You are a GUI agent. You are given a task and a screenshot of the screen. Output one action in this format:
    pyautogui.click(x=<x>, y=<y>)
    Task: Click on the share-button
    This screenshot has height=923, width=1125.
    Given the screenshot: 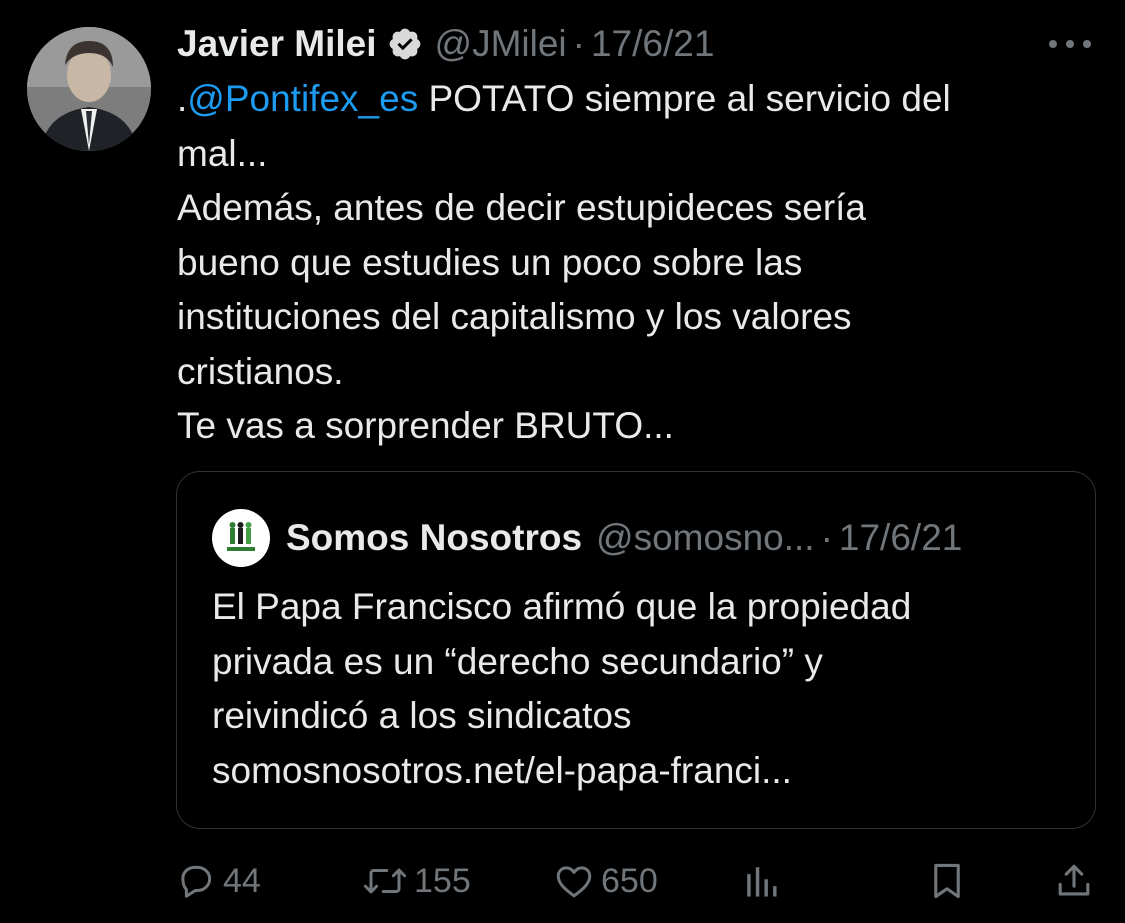 What is the action you would take?
    pyautogui.click(x=1074, y=881)
    